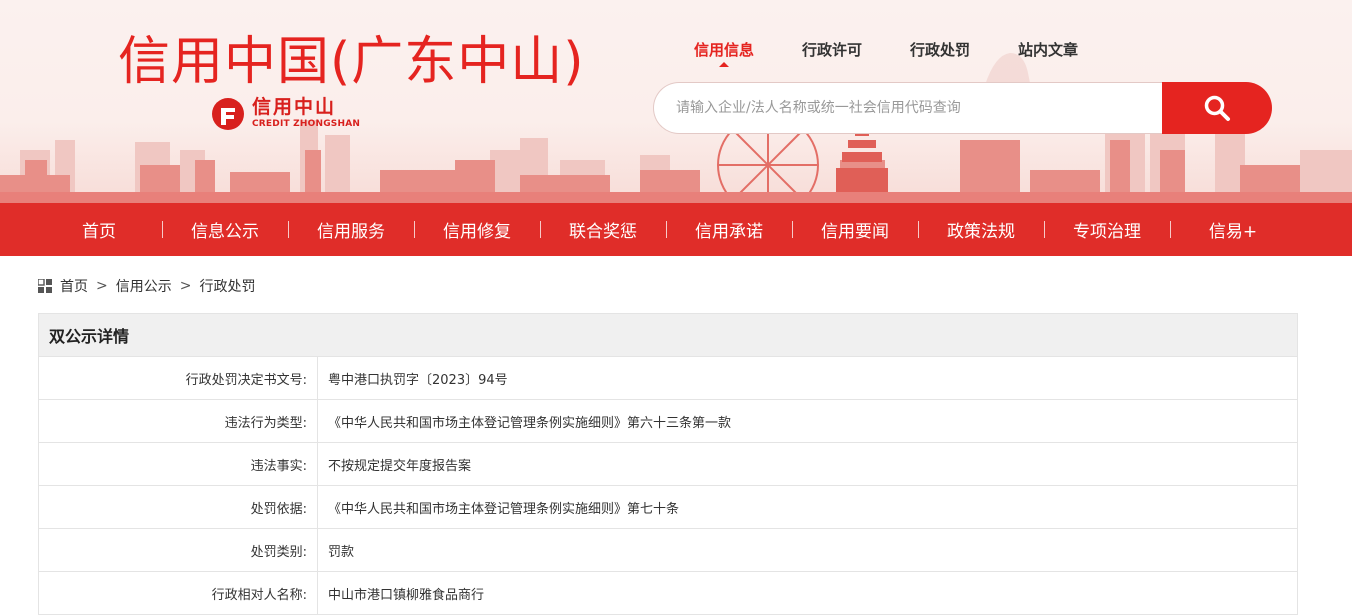 This screenshot has width=1352, height=615. Describe the element at coordinates (668, 334) in the screenshot. I see `detail-panel-title: 双公示详情` at that location.